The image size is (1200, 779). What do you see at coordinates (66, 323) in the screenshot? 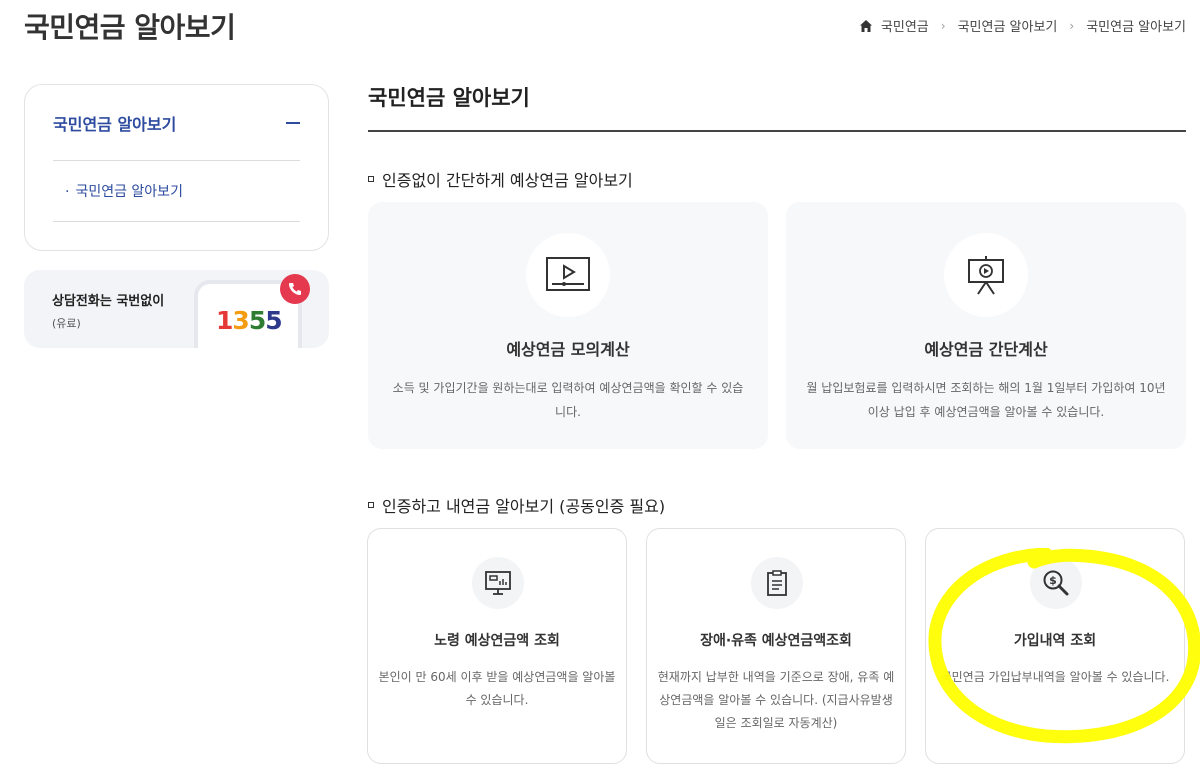
I see `call-paid-note: (유료)` at bounding box center [66, 323].